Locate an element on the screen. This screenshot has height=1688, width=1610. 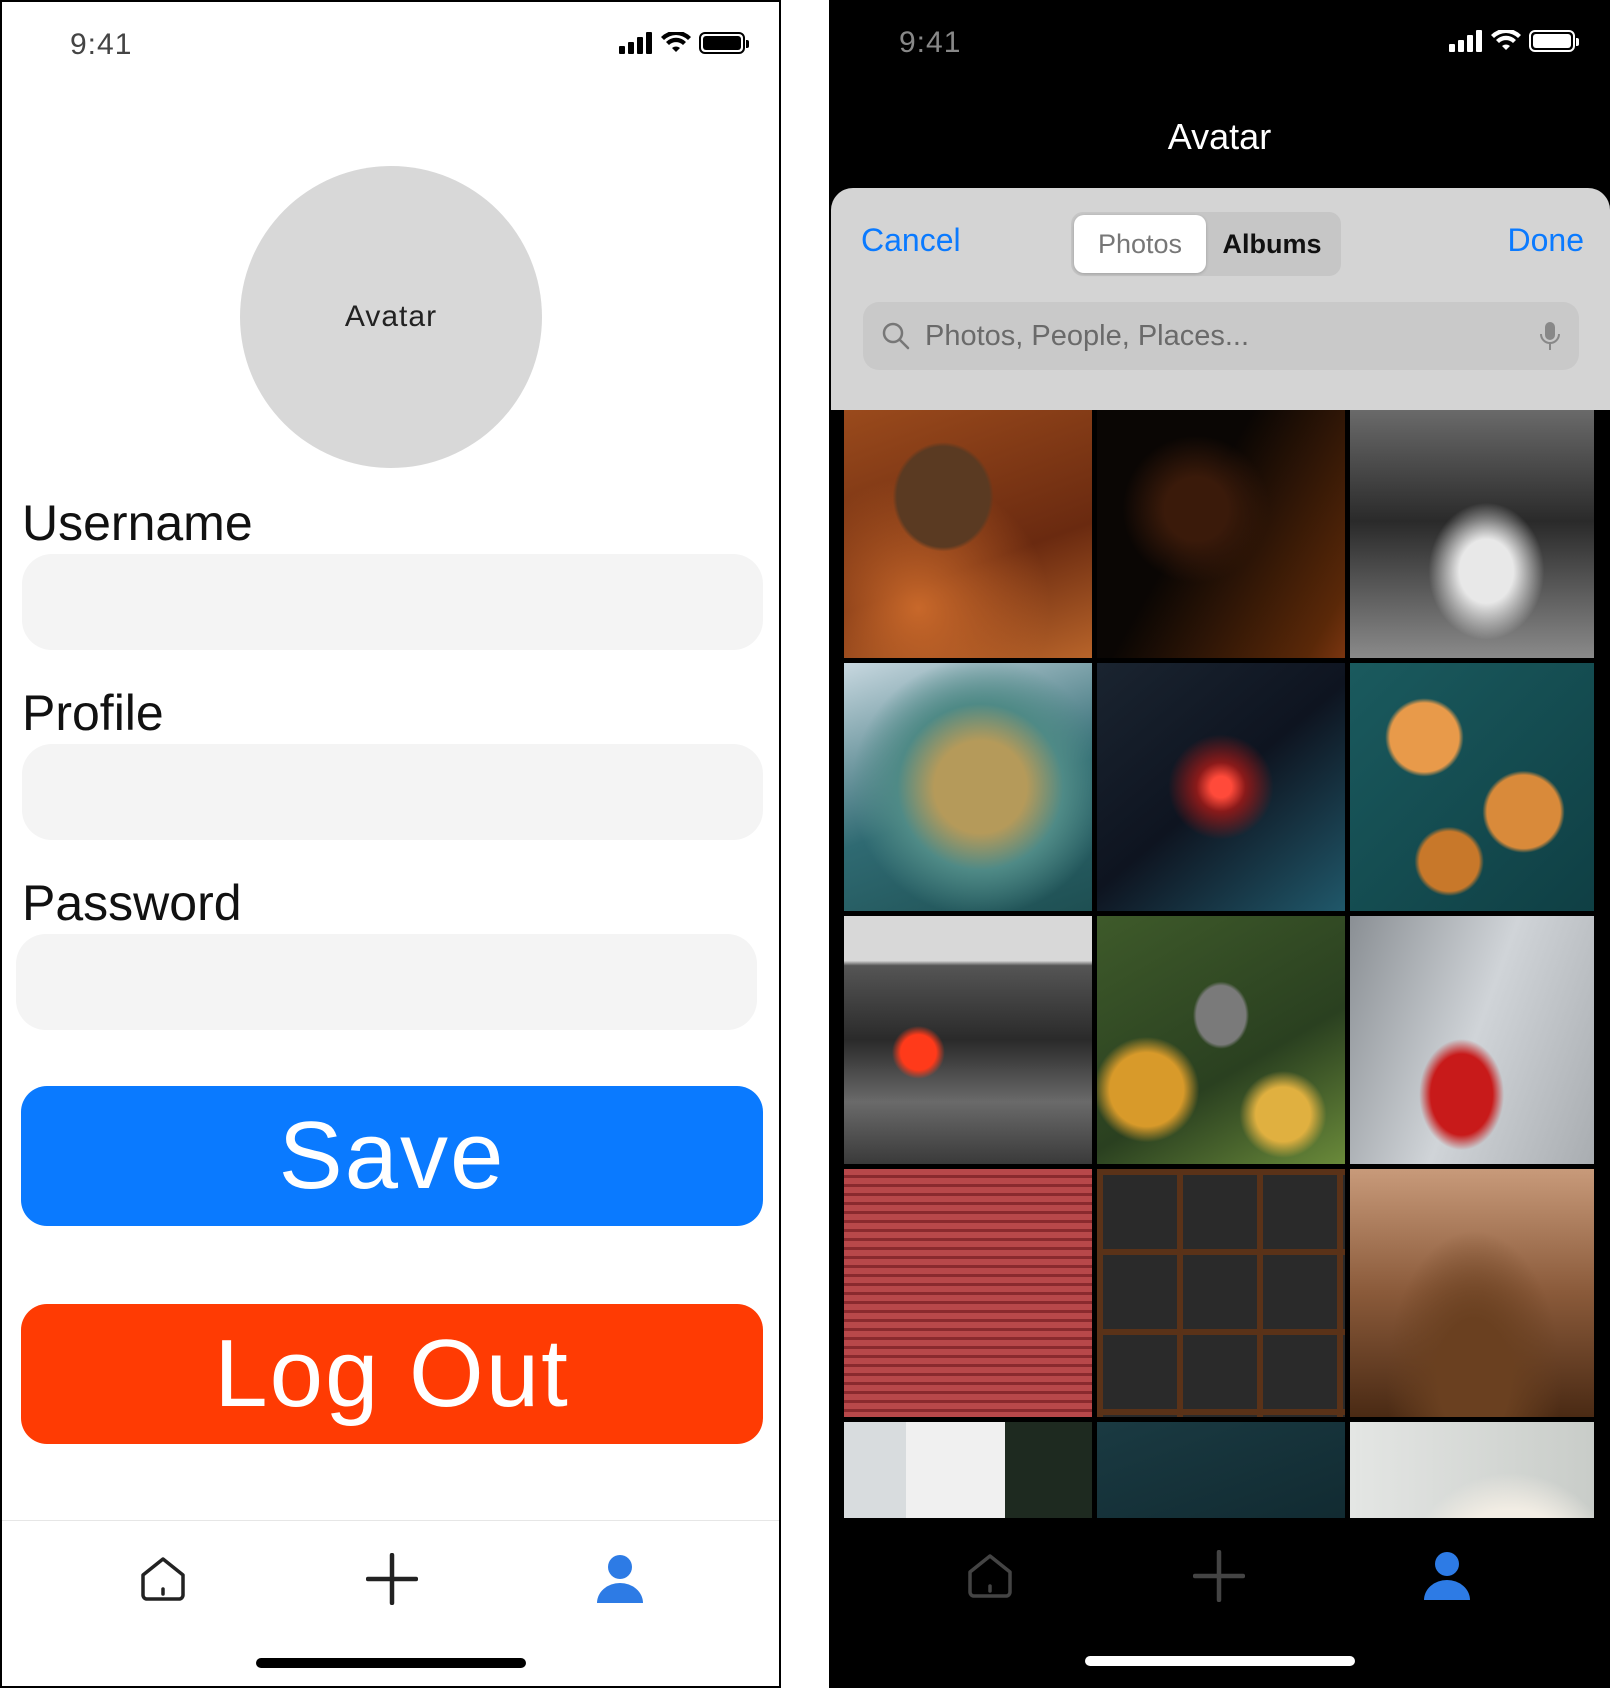
photo-picker-header: Cancel Photos Albums Done is located at coordinates (1220, 299).